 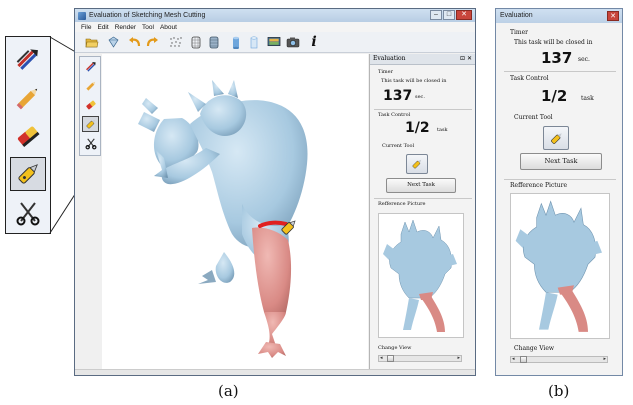 I want to click on magnified-tool-strip, so click(x=28, y=135).